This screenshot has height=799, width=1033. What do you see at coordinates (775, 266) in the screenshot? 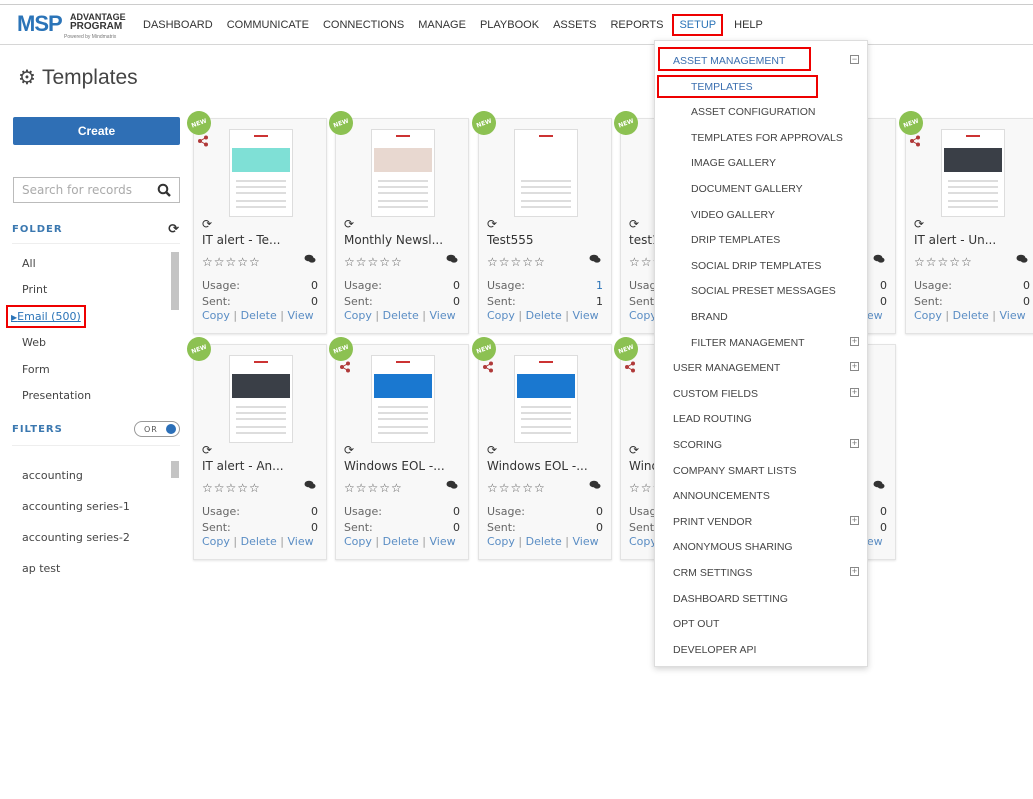
I see `menu-item-social-drip-templates: SOCIAL DRIP TEMPLATES` at bounding box center [775, 266].